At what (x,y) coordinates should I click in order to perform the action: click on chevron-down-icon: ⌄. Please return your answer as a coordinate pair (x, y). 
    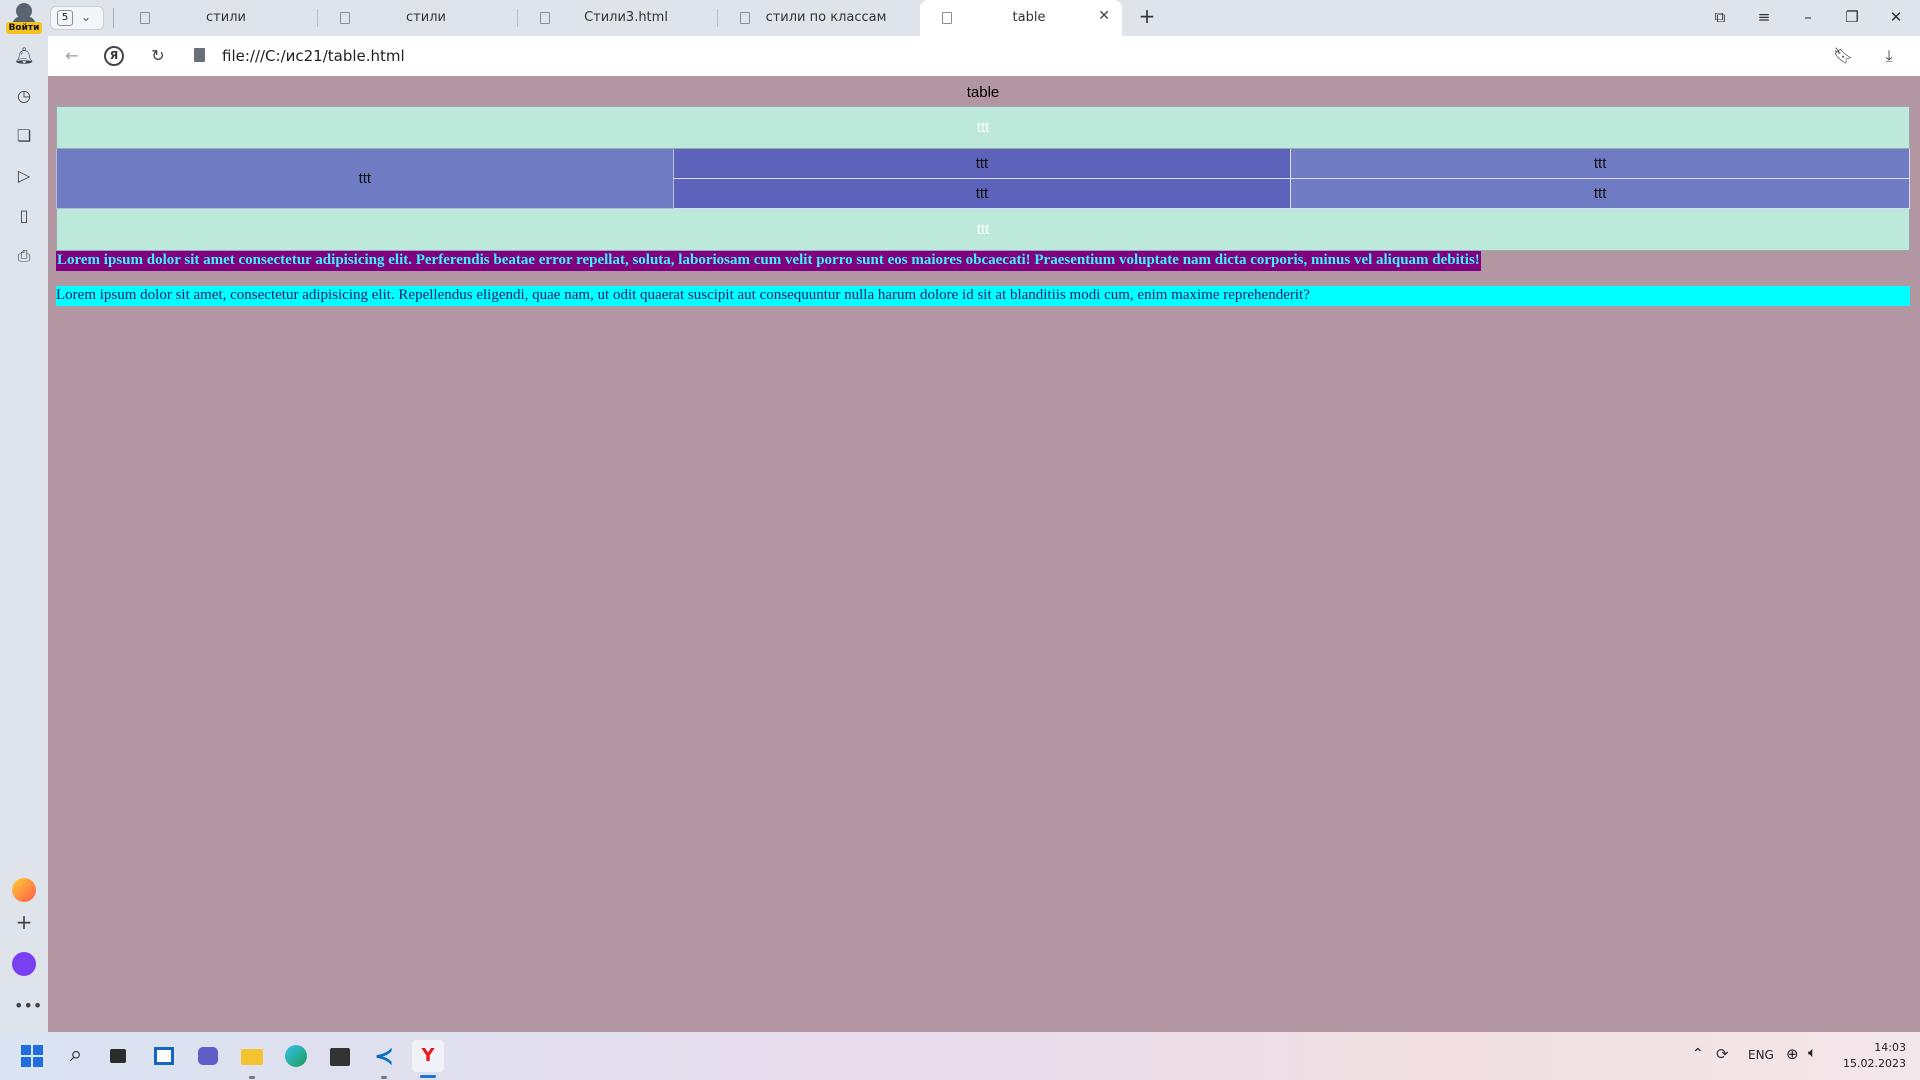
    Looking at the image, I should click on (86, 17).